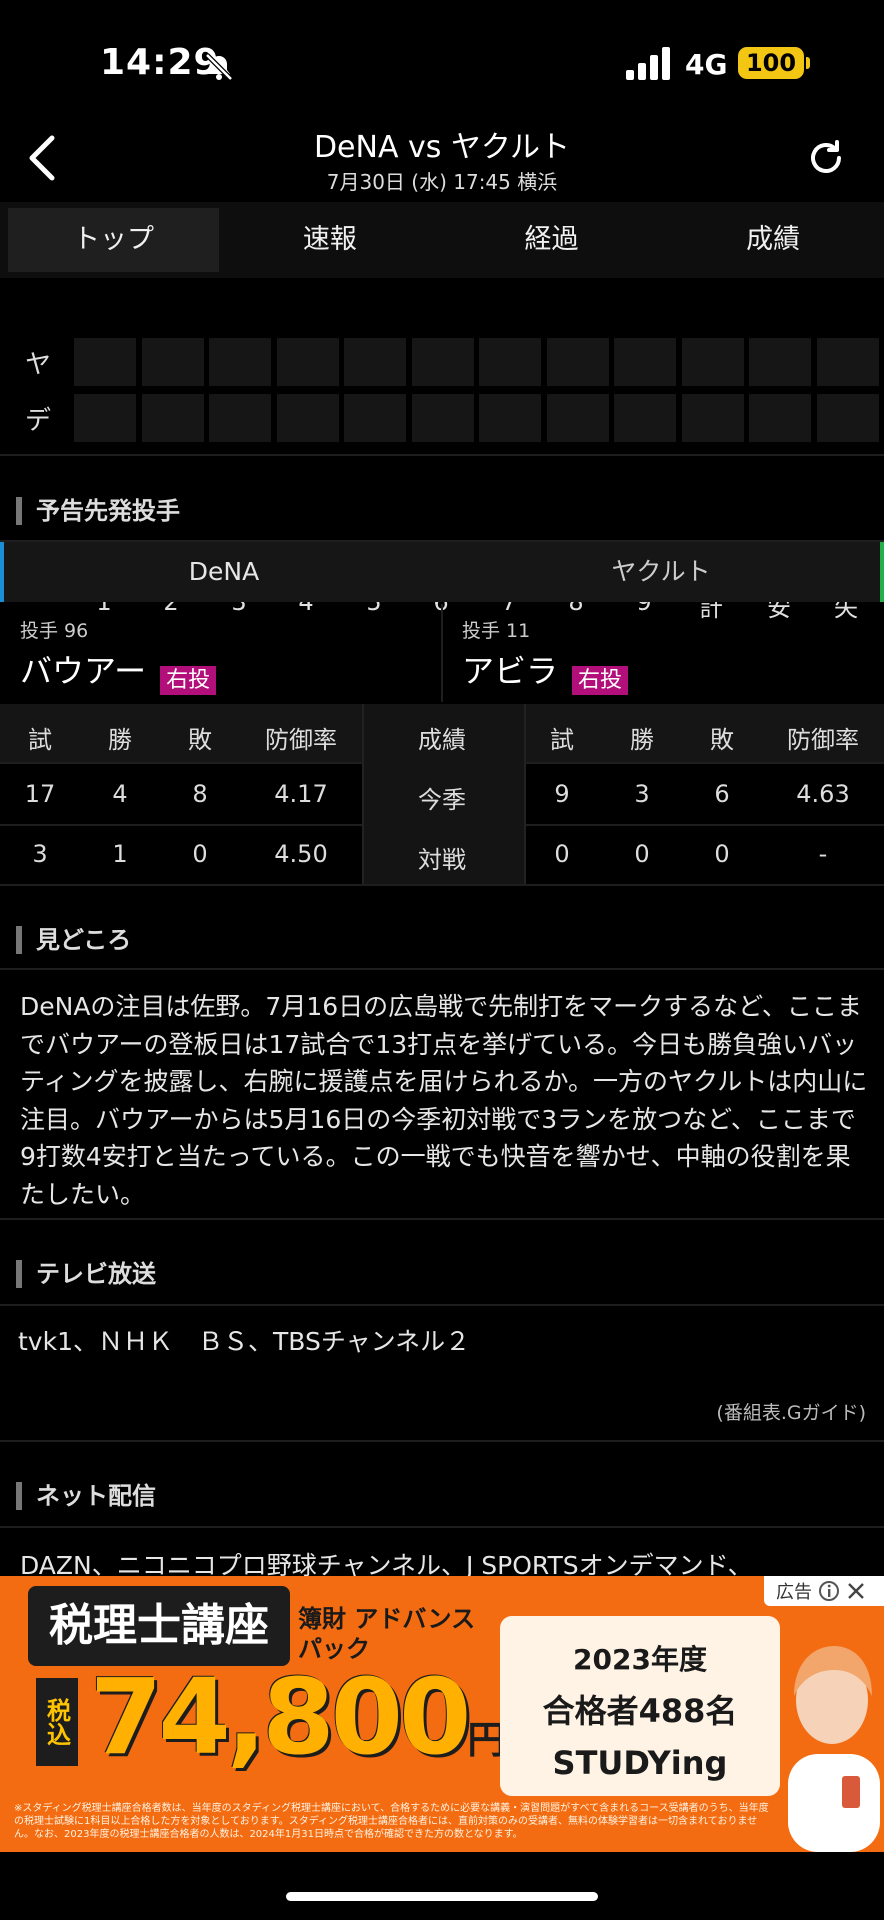 Image resolution: width=884 pixels, height=1920 pixels. I want to click on section-header-pitchers: 予告先発投手, so click(98, 511).